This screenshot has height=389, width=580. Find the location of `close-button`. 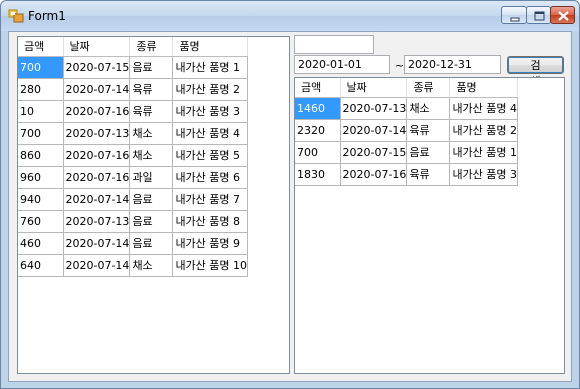

close-button is located at coordinates (562, 15).